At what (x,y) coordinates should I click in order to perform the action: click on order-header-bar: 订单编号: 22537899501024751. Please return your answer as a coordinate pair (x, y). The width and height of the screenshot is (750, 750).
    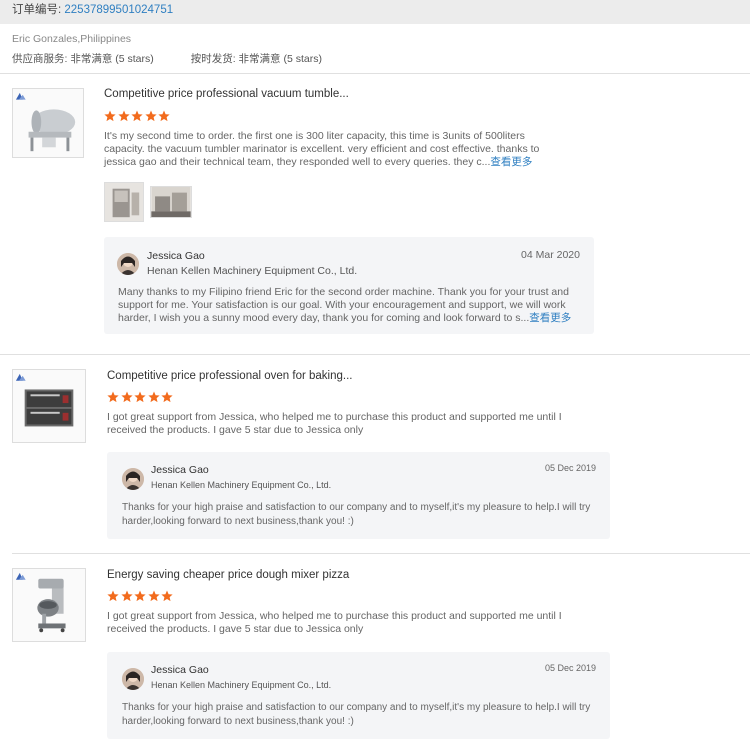
    Looking at the image, I should click on (375, 12).